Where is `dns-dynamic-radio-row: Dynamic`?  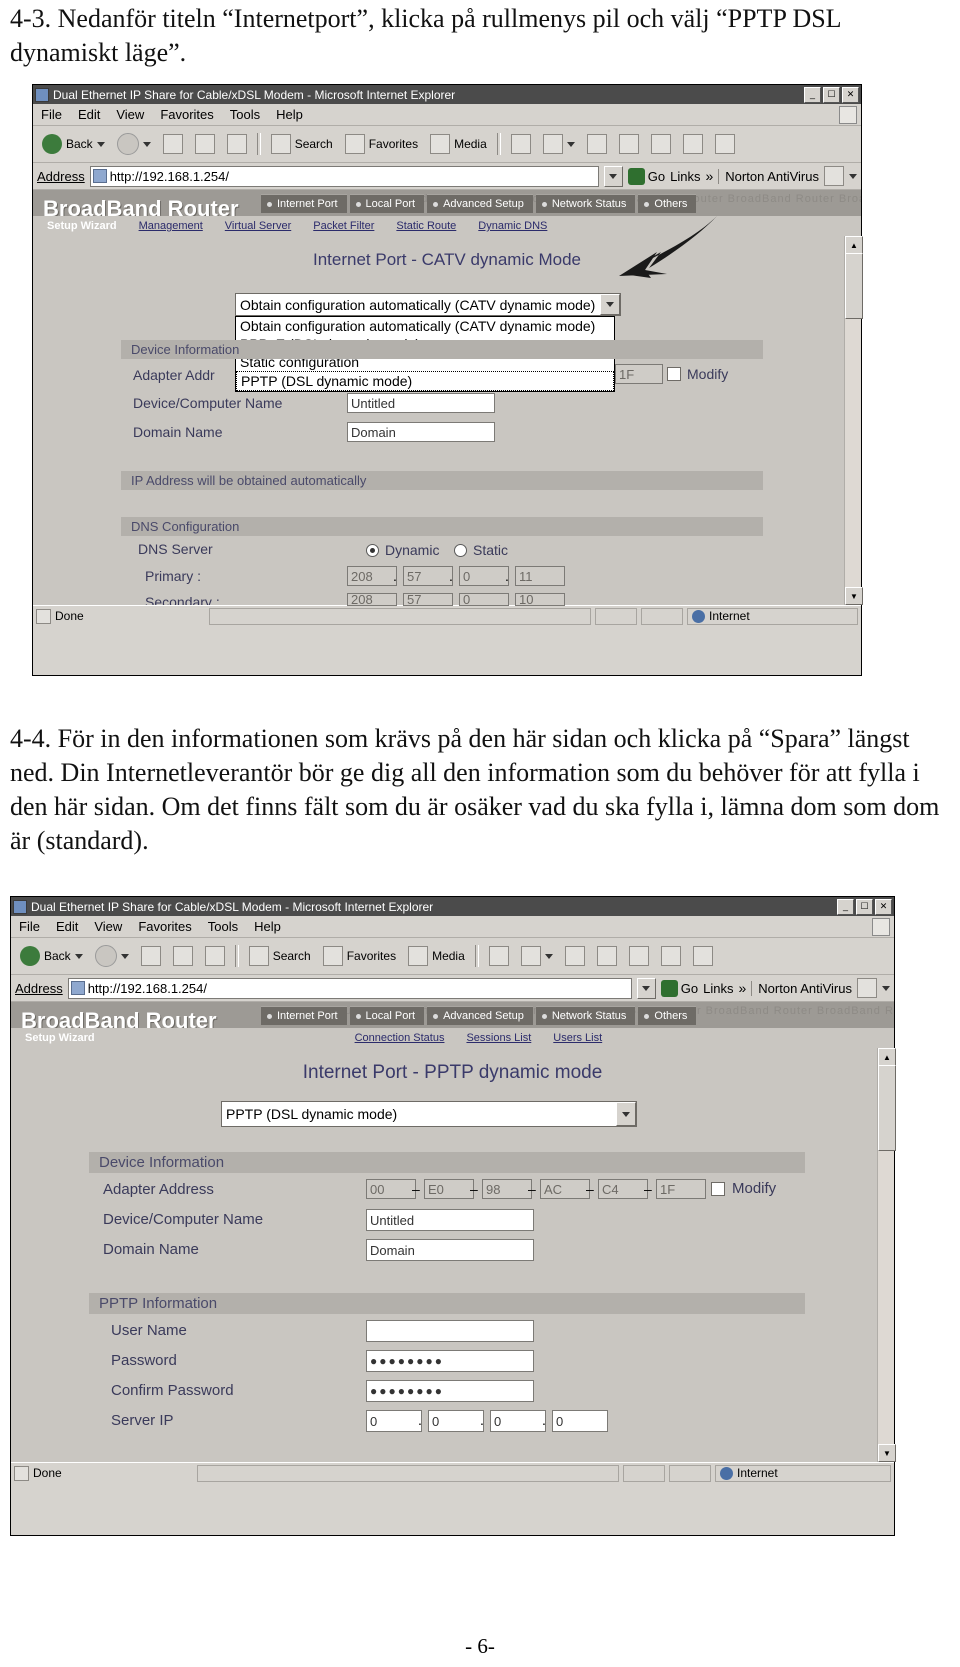
dns-dynamic-radio-row: Dynamic is located at coordinates (402, 550).